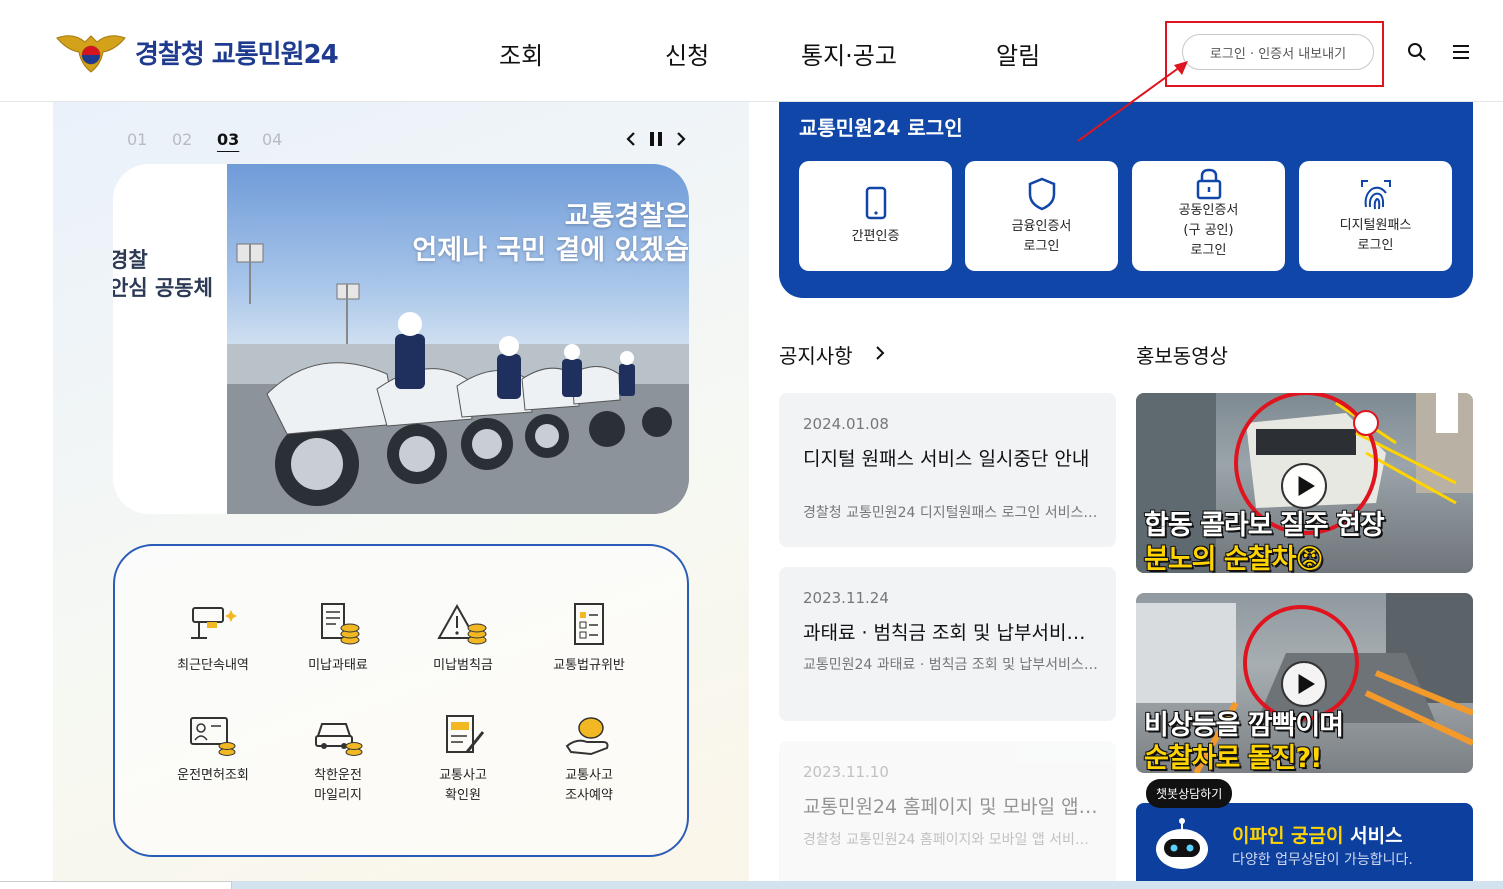  I want to click on brand-name: 경찰청 교통민원24, so click(237, 54).